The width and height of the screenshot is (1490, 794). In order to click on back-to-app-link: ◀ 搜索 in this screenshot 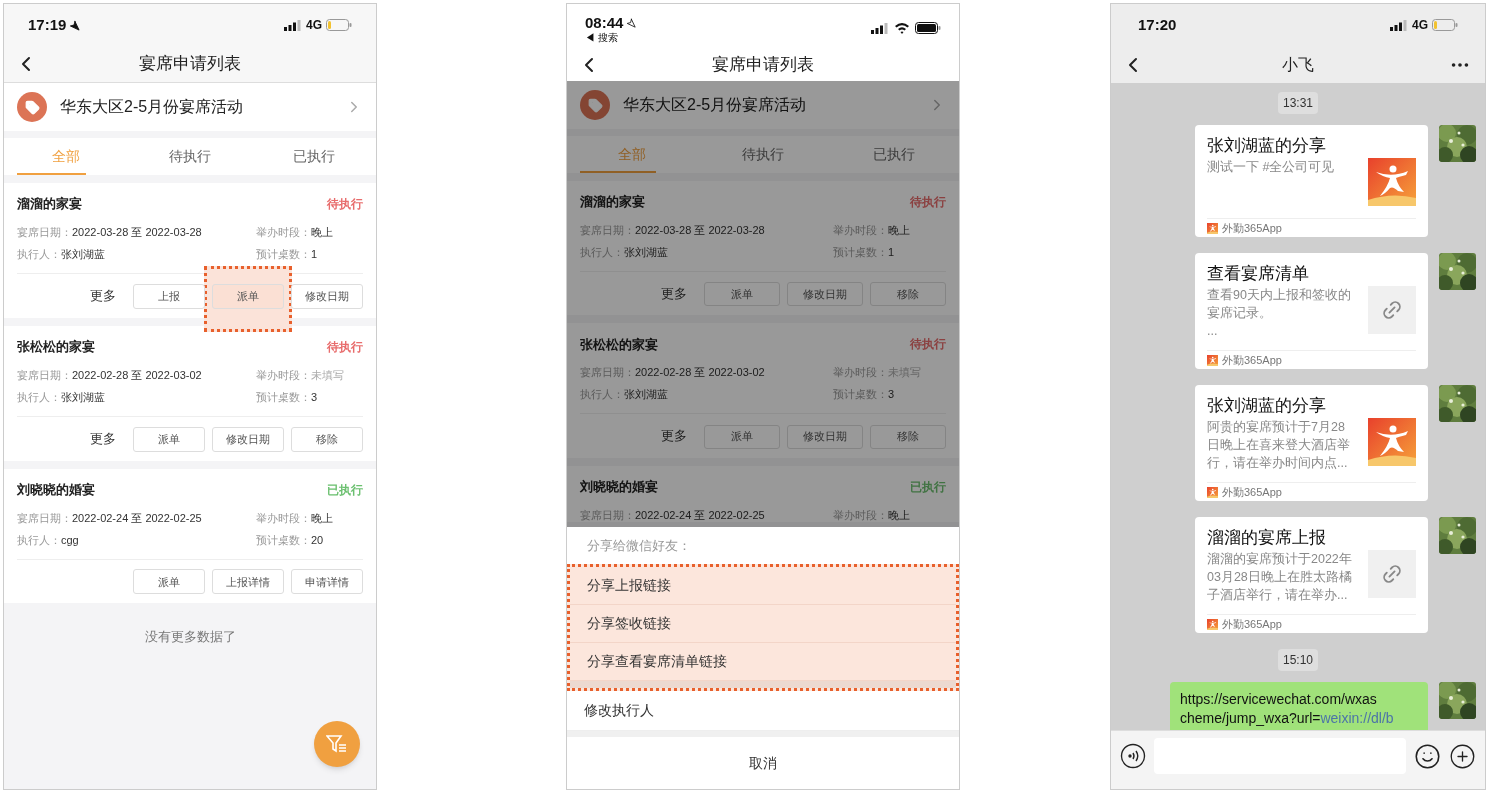, I will do `click(611, 38)`.